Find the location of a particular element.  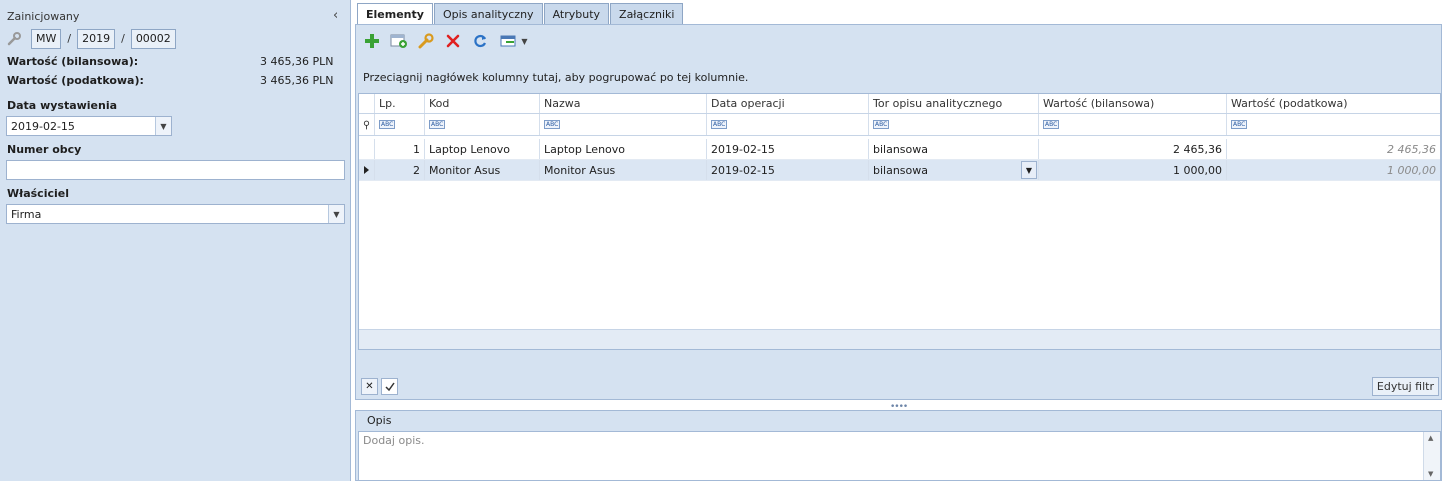

grid-filter-row: ABC ABC ABC ABC ABC ABC ABC is located at coordinates (899, 125).